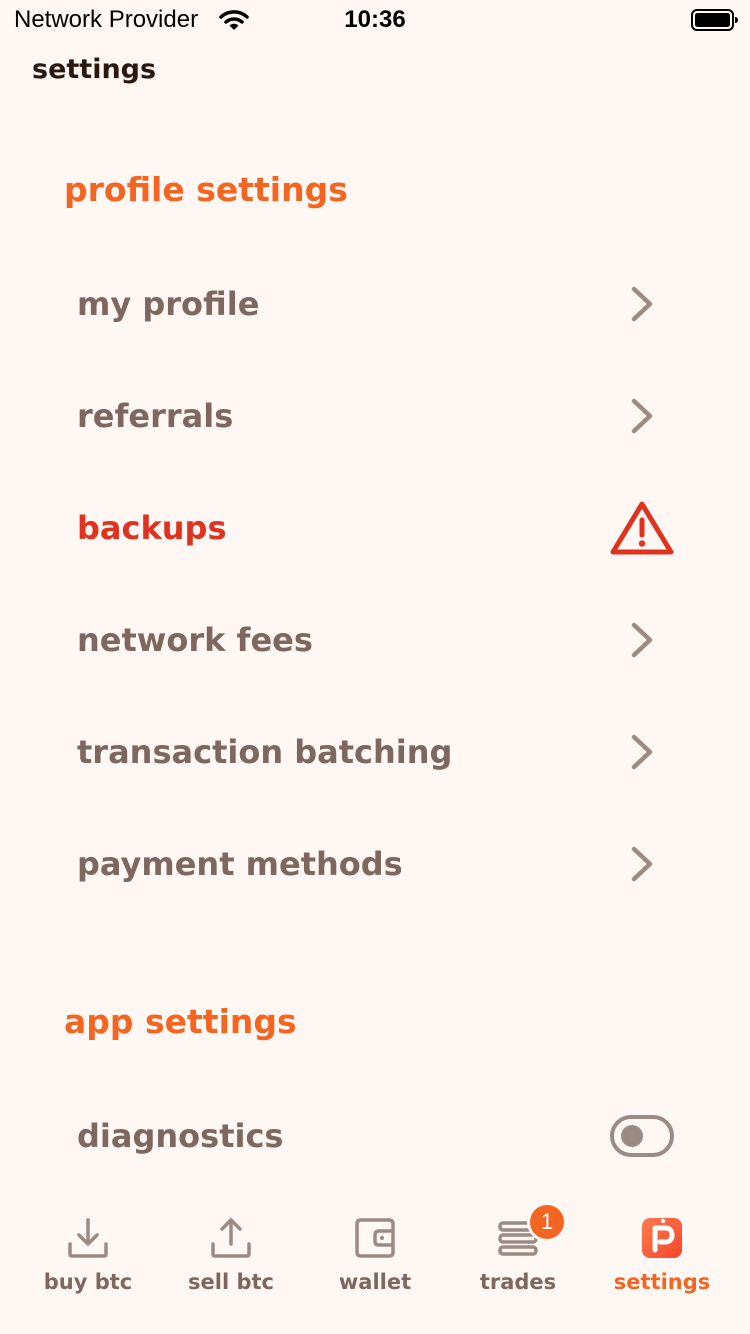 This screenshot has width=750, height=1334. What do you see at coordinates (180, 1136) in the screenshot?
I see `menu-item-label: diagnostics` at bounding box center [180, 1136].